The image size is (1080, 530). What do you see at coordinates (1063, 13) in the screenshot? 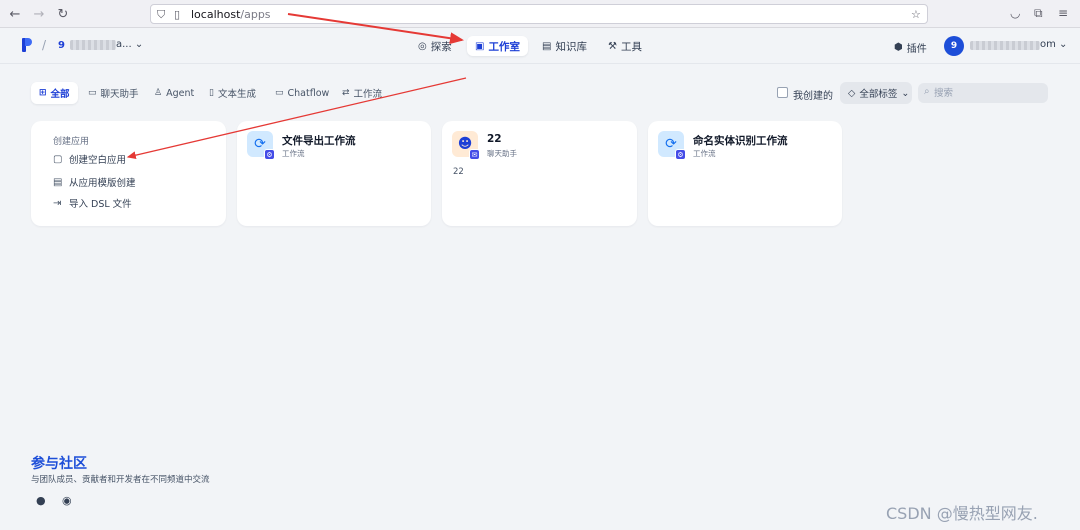
I see `menu-icon: ≡` at bounding box center [1063, 13].